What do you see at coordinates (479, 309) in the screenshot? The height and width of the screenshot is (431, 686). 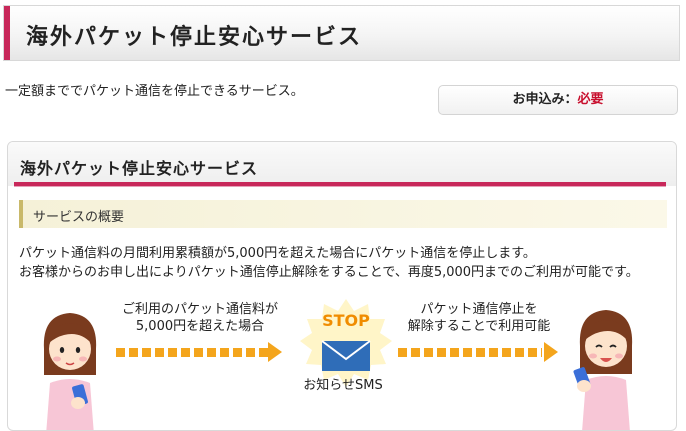 I see `right-flow-line-1: パケット通信停止を` at bounding box center [479, 309].